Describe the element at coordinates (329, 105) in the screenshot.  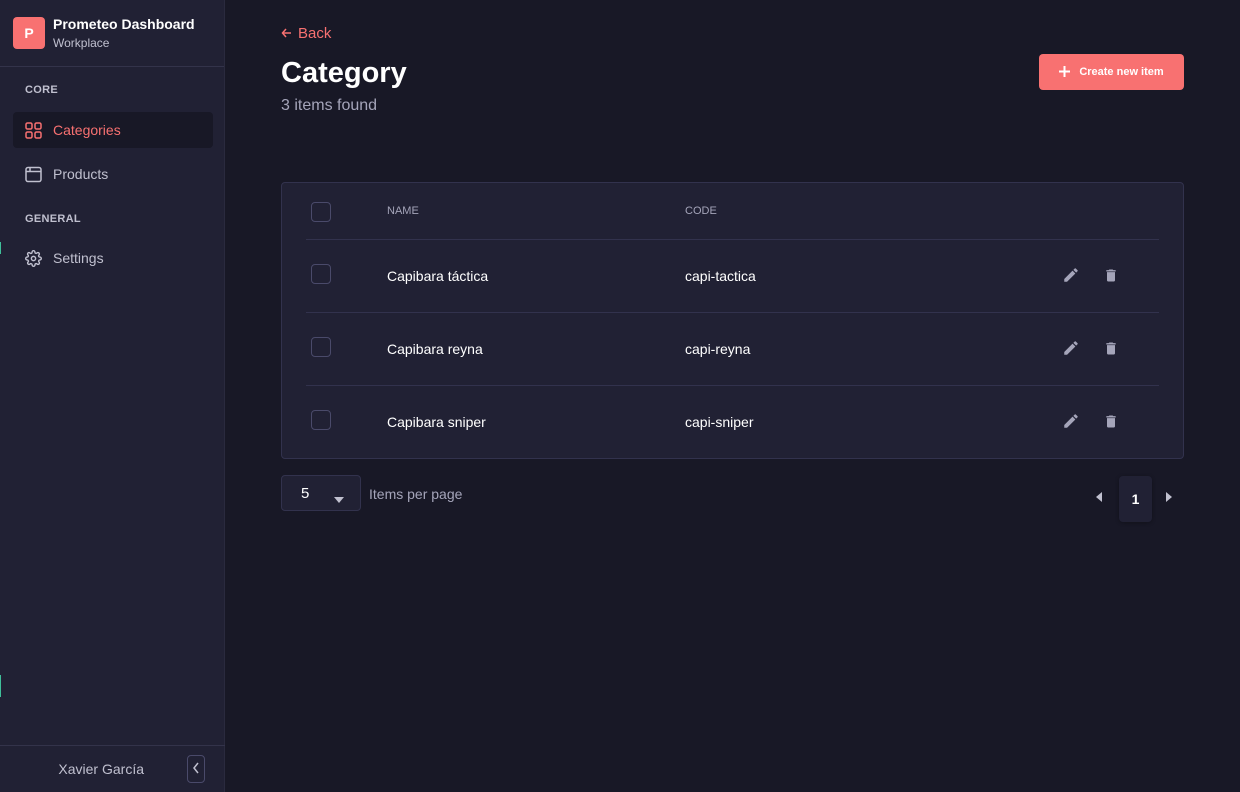
I see `items-count: 3 items found` at that location.